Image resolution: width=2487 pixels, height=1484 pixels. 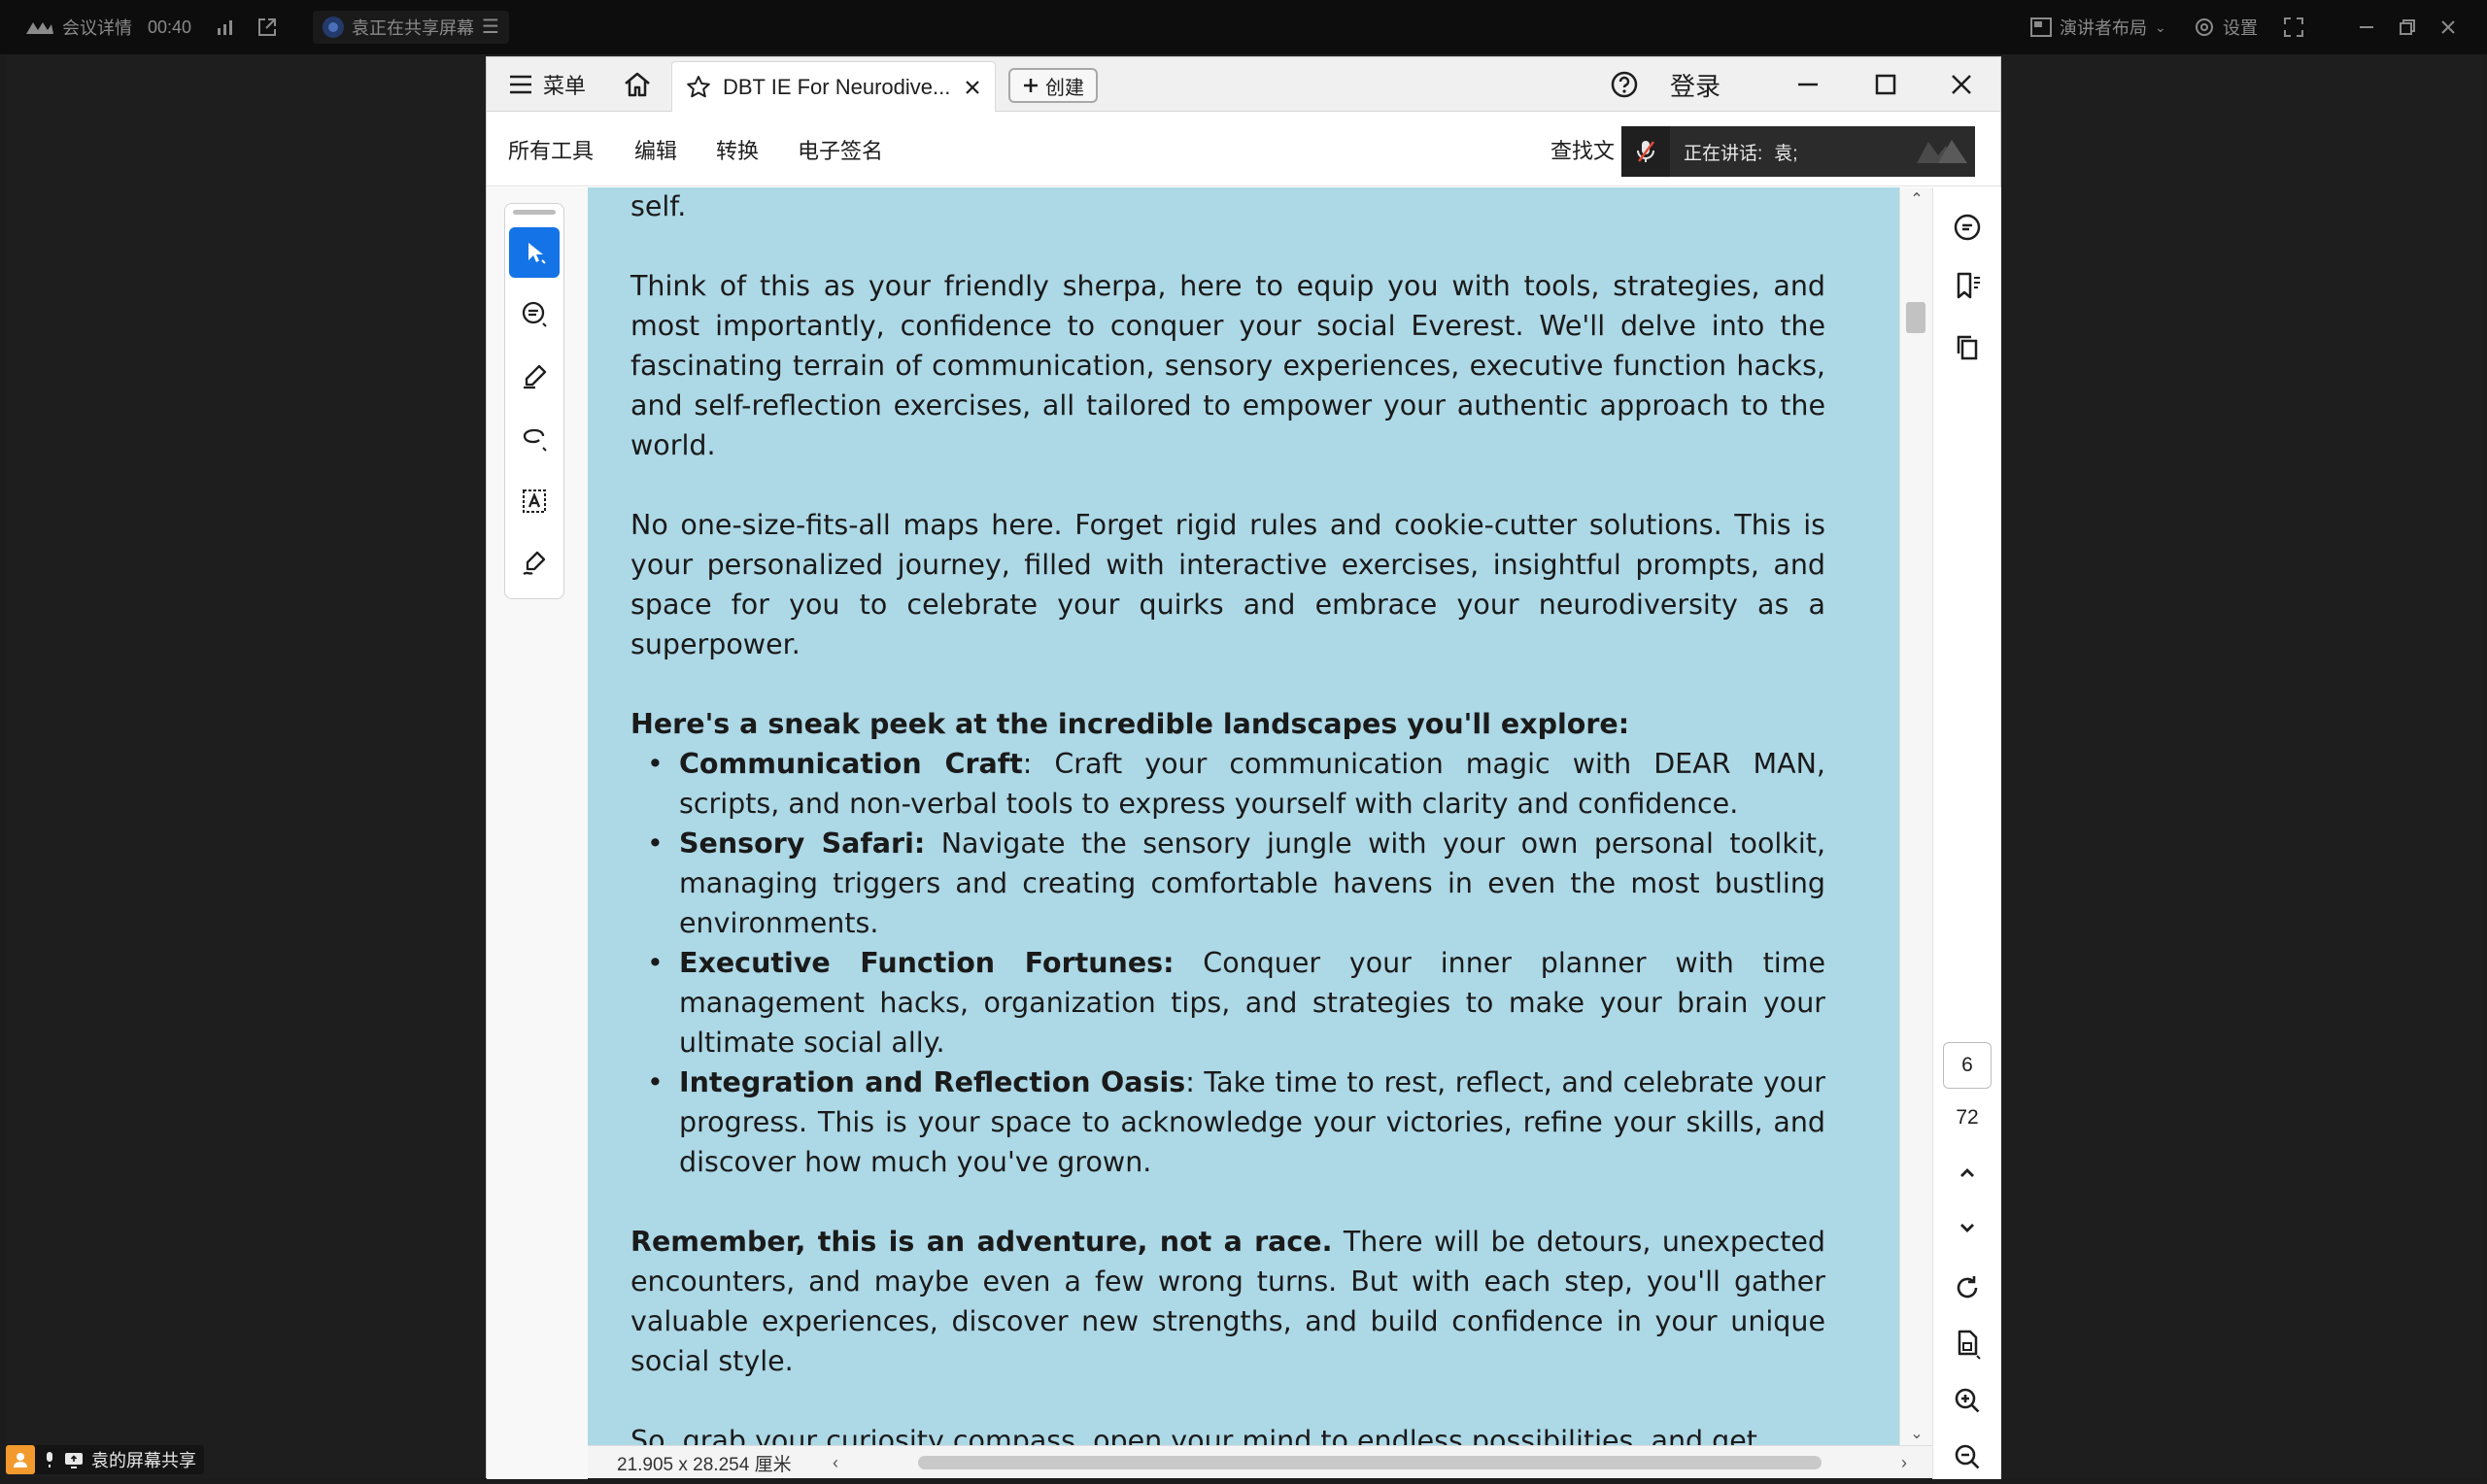 I want to click on sign-tool-button, so click(x=534, y=563).